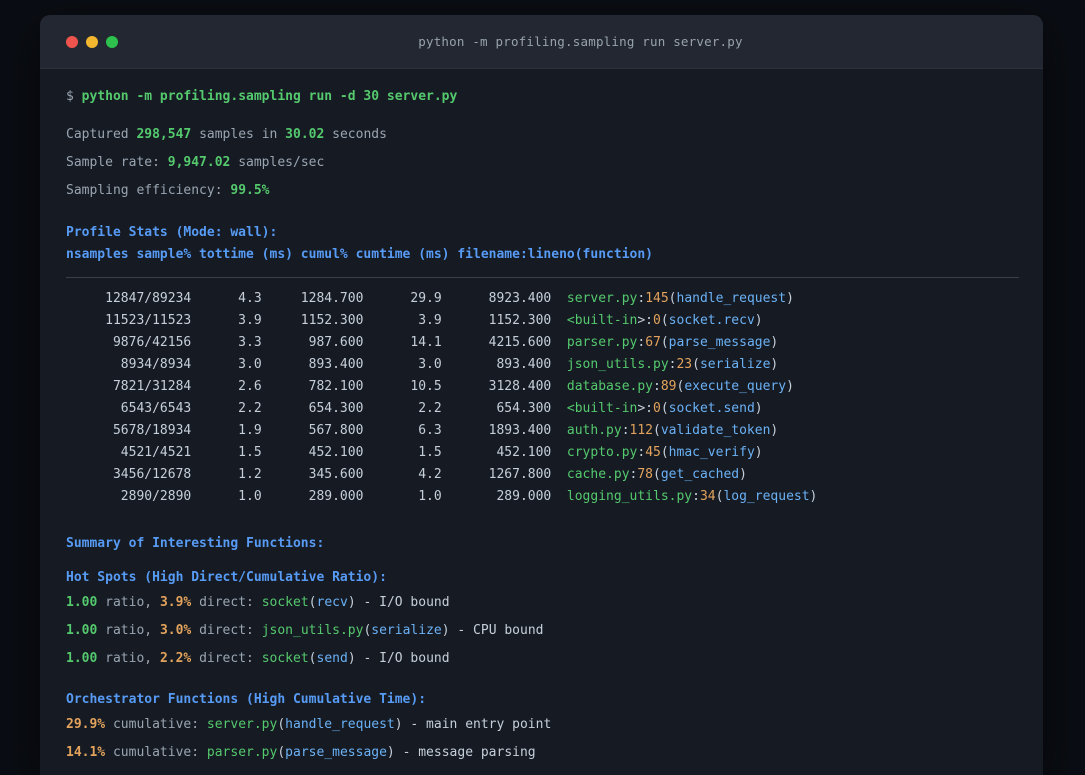 The image size is (1085, 775). What do you see at coordinates (168, 190) in the screenshot?
I see `sampling-efficiency-line: Sampling efficiency: 99.5%` at bounding box center [168, 190].